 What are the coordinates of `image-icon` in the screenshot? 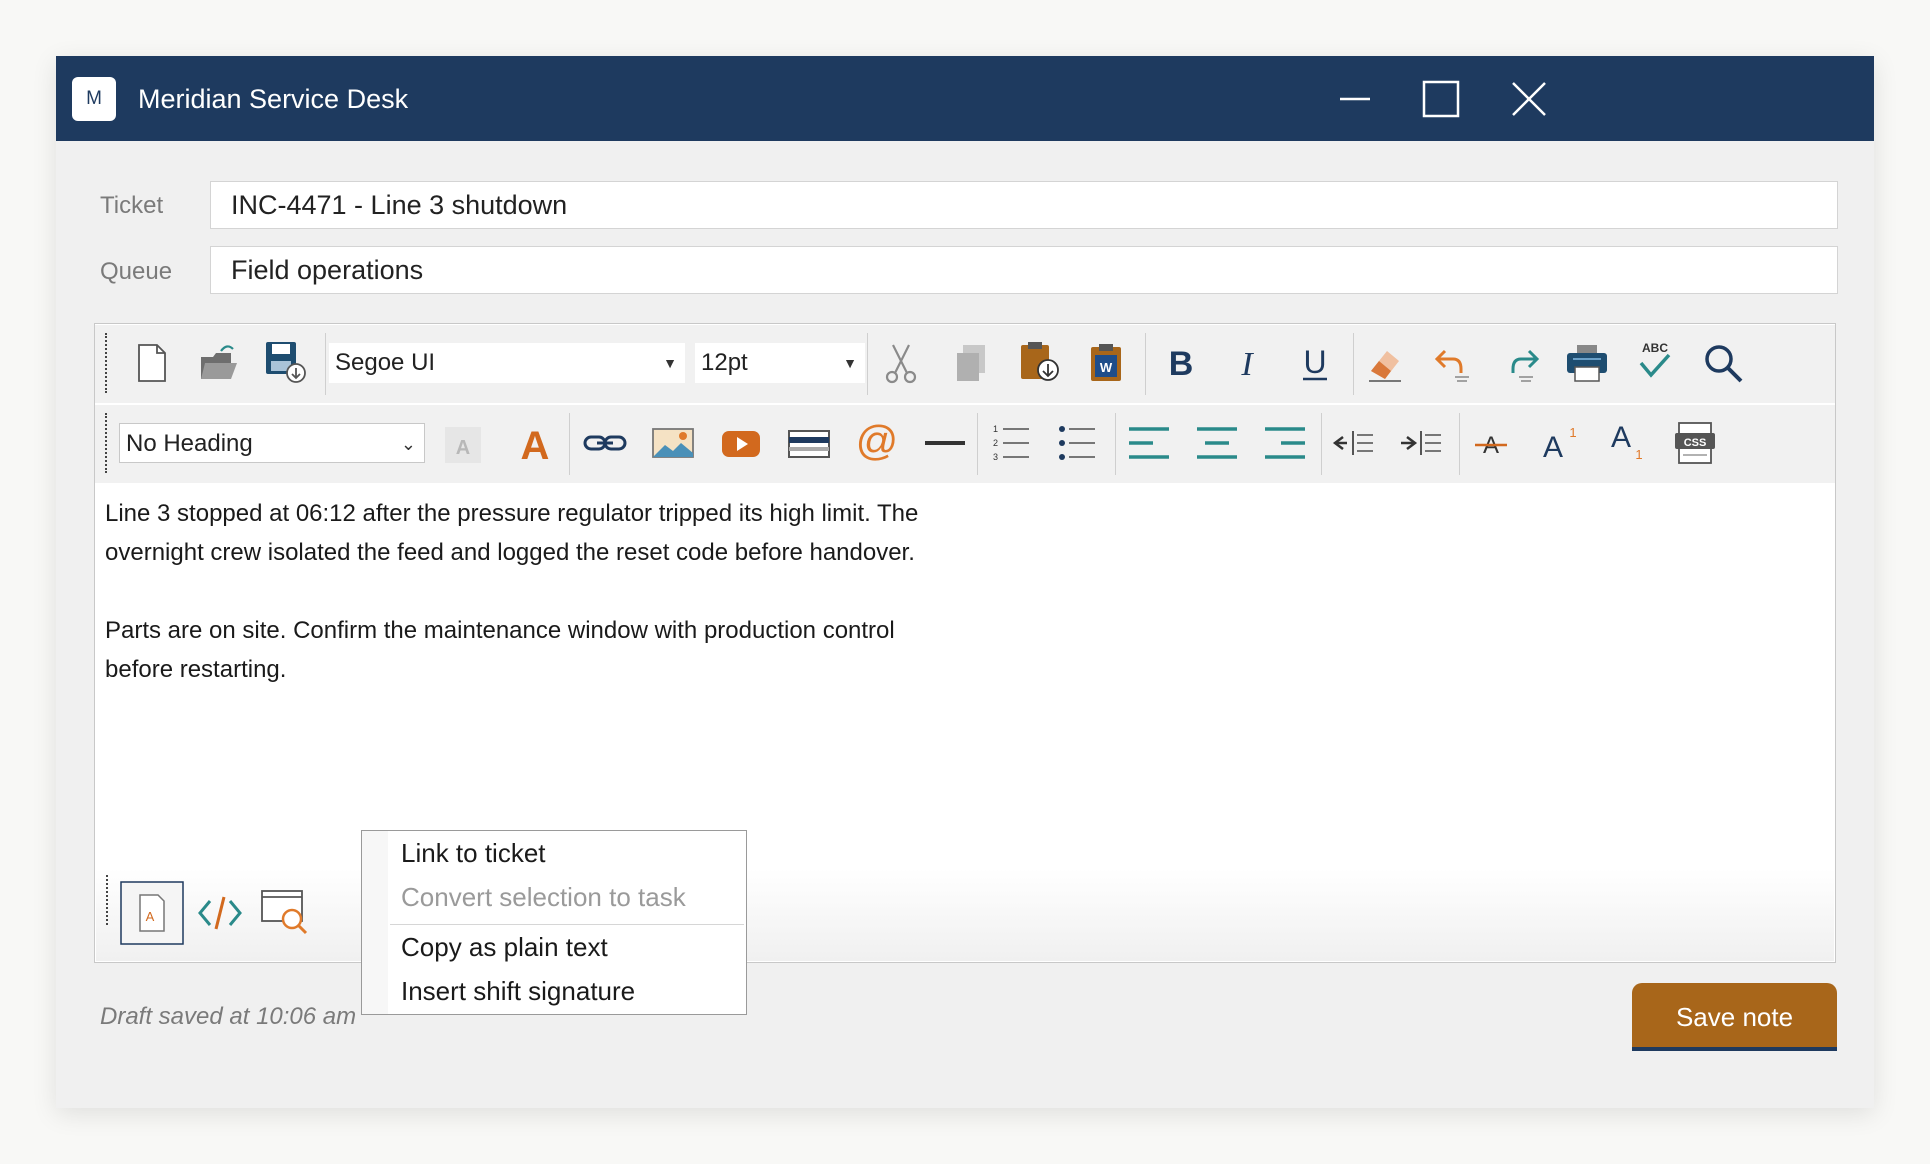 It's located at (673, 443).